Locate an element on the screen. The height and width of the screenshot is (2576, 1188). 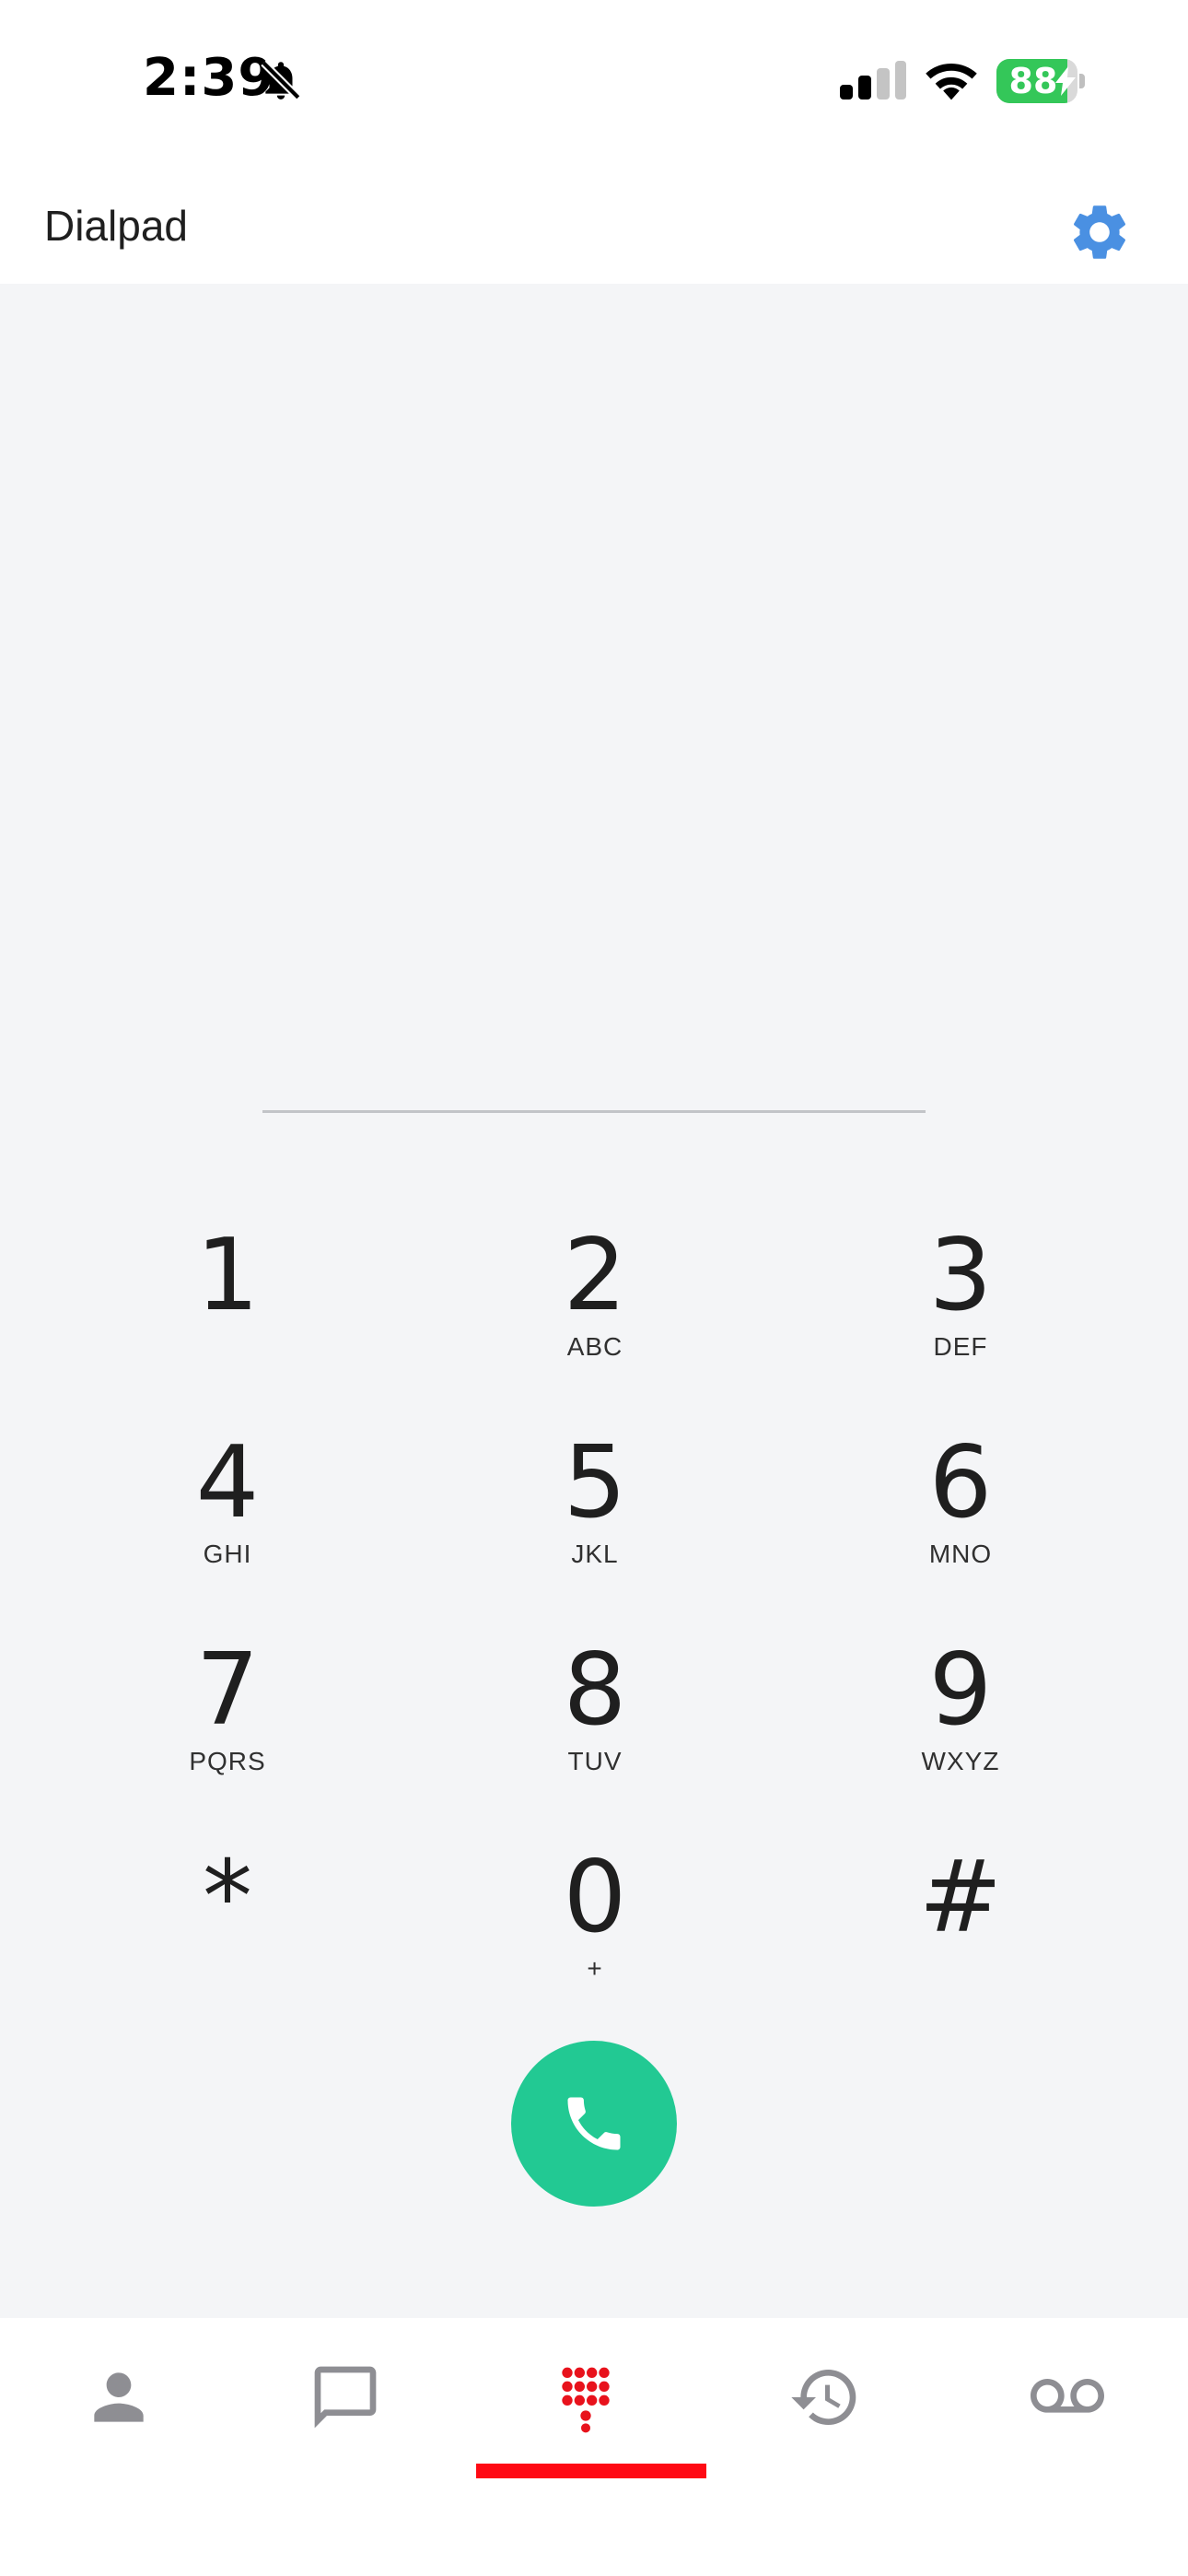
key-letters: ABC is located at coordinates (594, 1346).